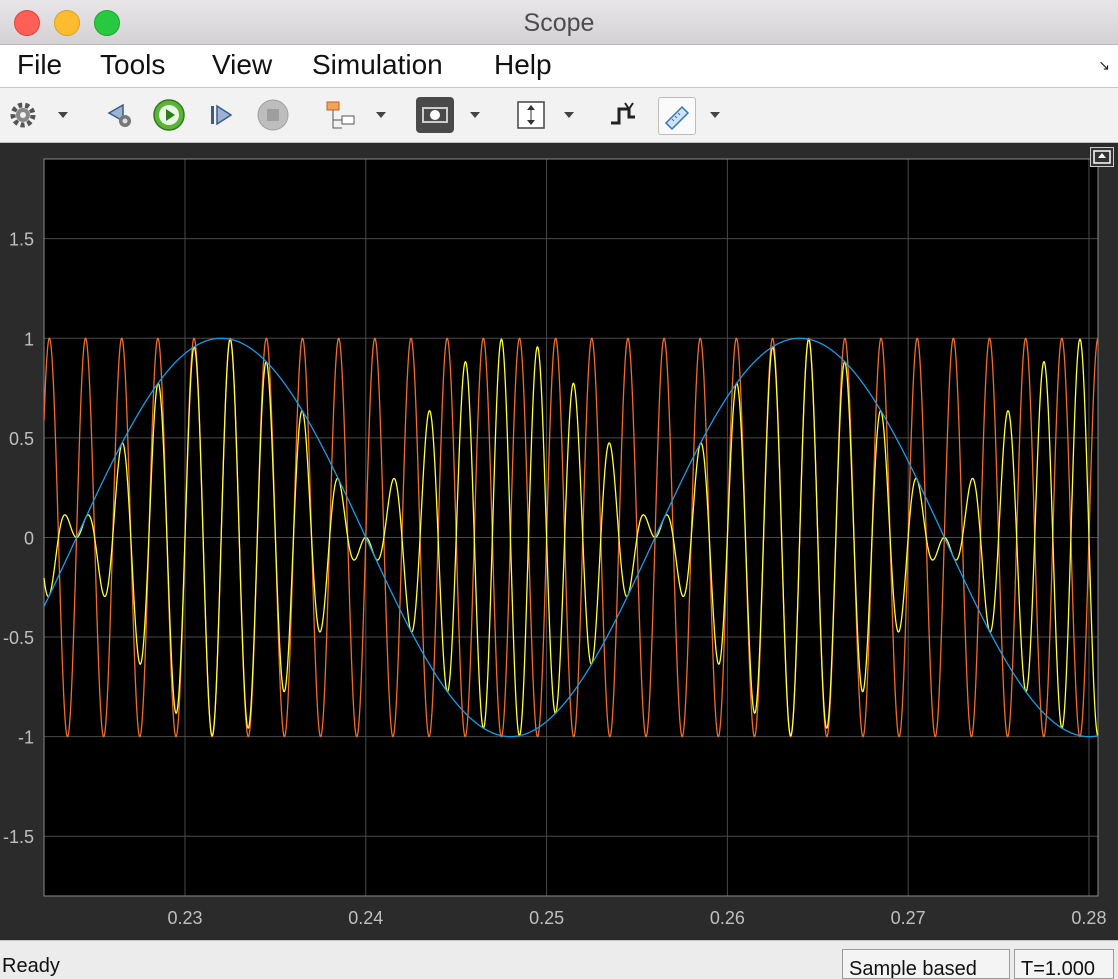 Image resolution: width=1118 pixels, height=979 pixels. I want to click on sim-time-field: T=1.000, so click(1064, 964).